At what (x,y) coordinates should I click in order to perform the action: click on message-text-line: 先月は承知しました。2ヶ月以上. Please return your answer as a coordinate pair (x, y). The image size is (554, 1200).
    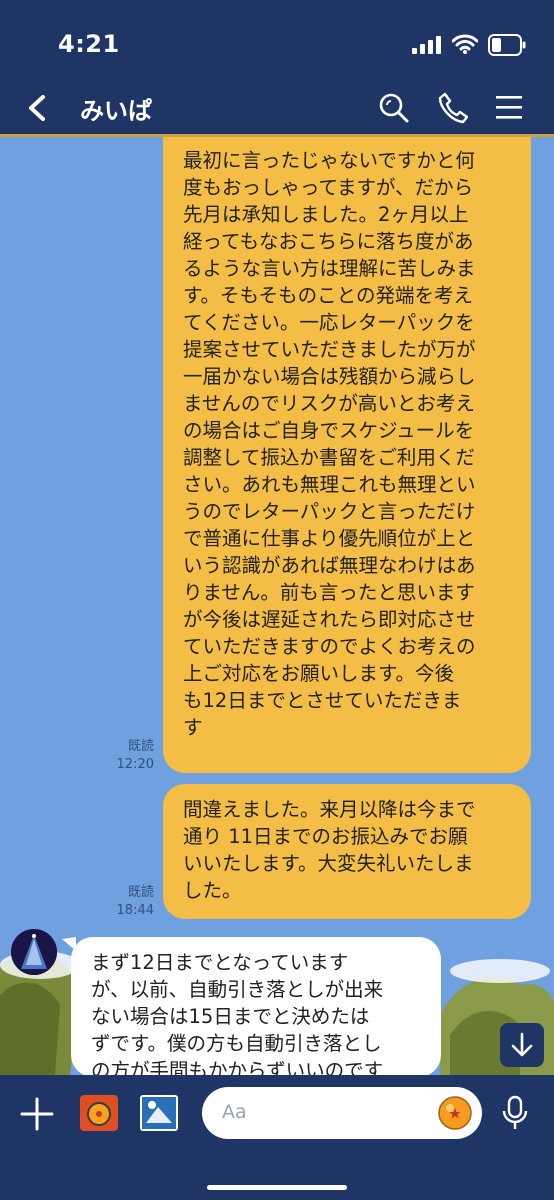
    Looking at the image, I should click on (326, 214).